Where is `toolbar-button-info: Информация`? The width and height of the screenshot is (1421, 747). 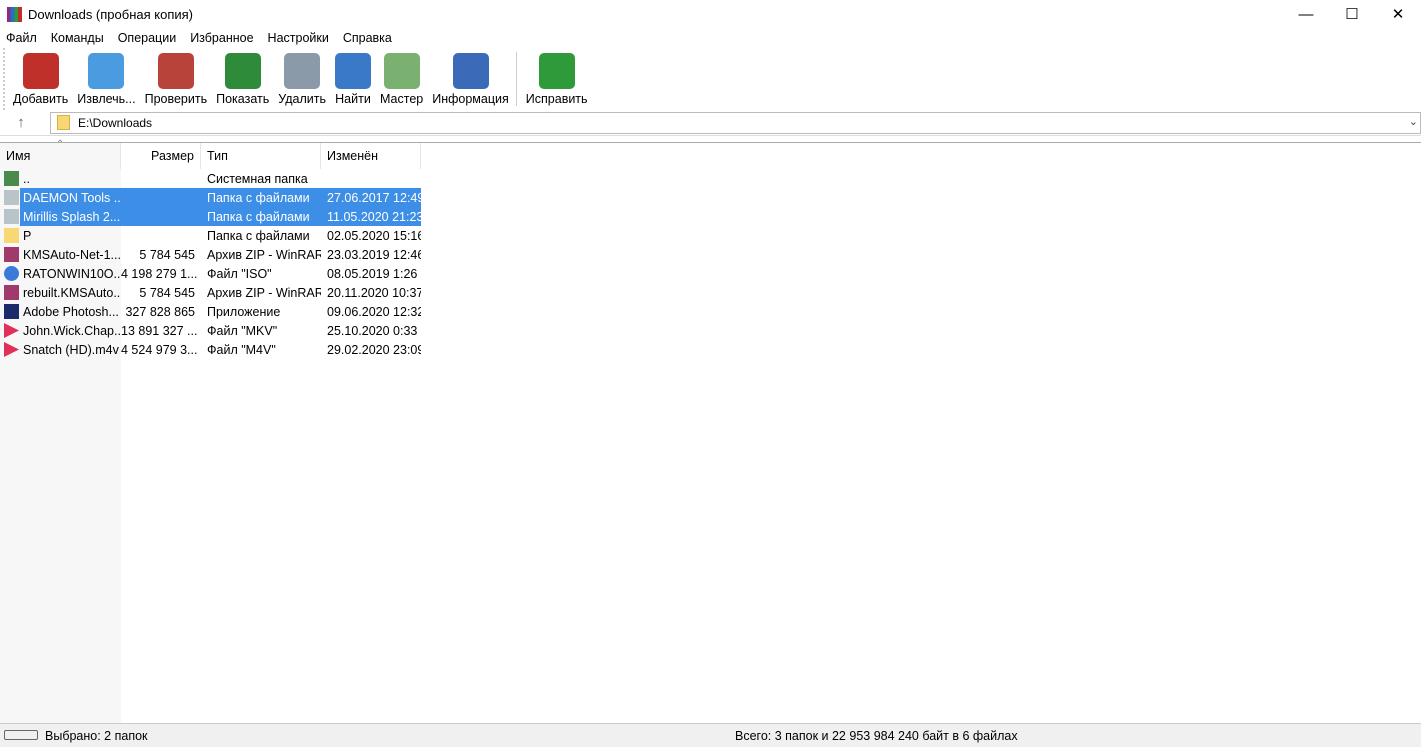
toolbar-button-info: Информация is located at coordinates (470, 79).